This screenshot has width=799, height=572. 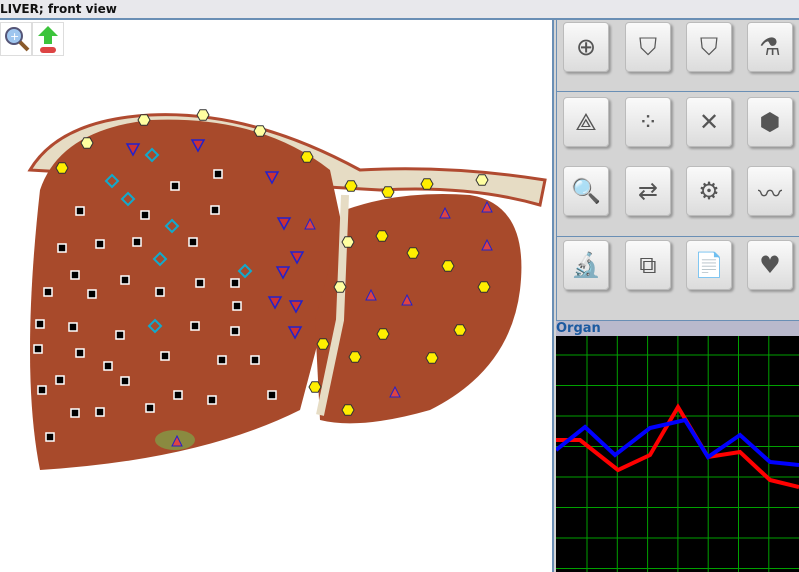 I want to click on compass-tool-icon: ⟁, so click(x=586, y=122).